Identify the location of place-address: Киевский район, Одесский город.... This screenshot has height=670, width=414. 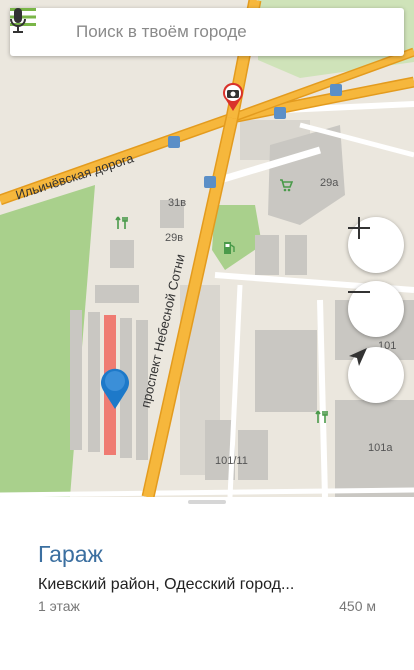
(166, 584).